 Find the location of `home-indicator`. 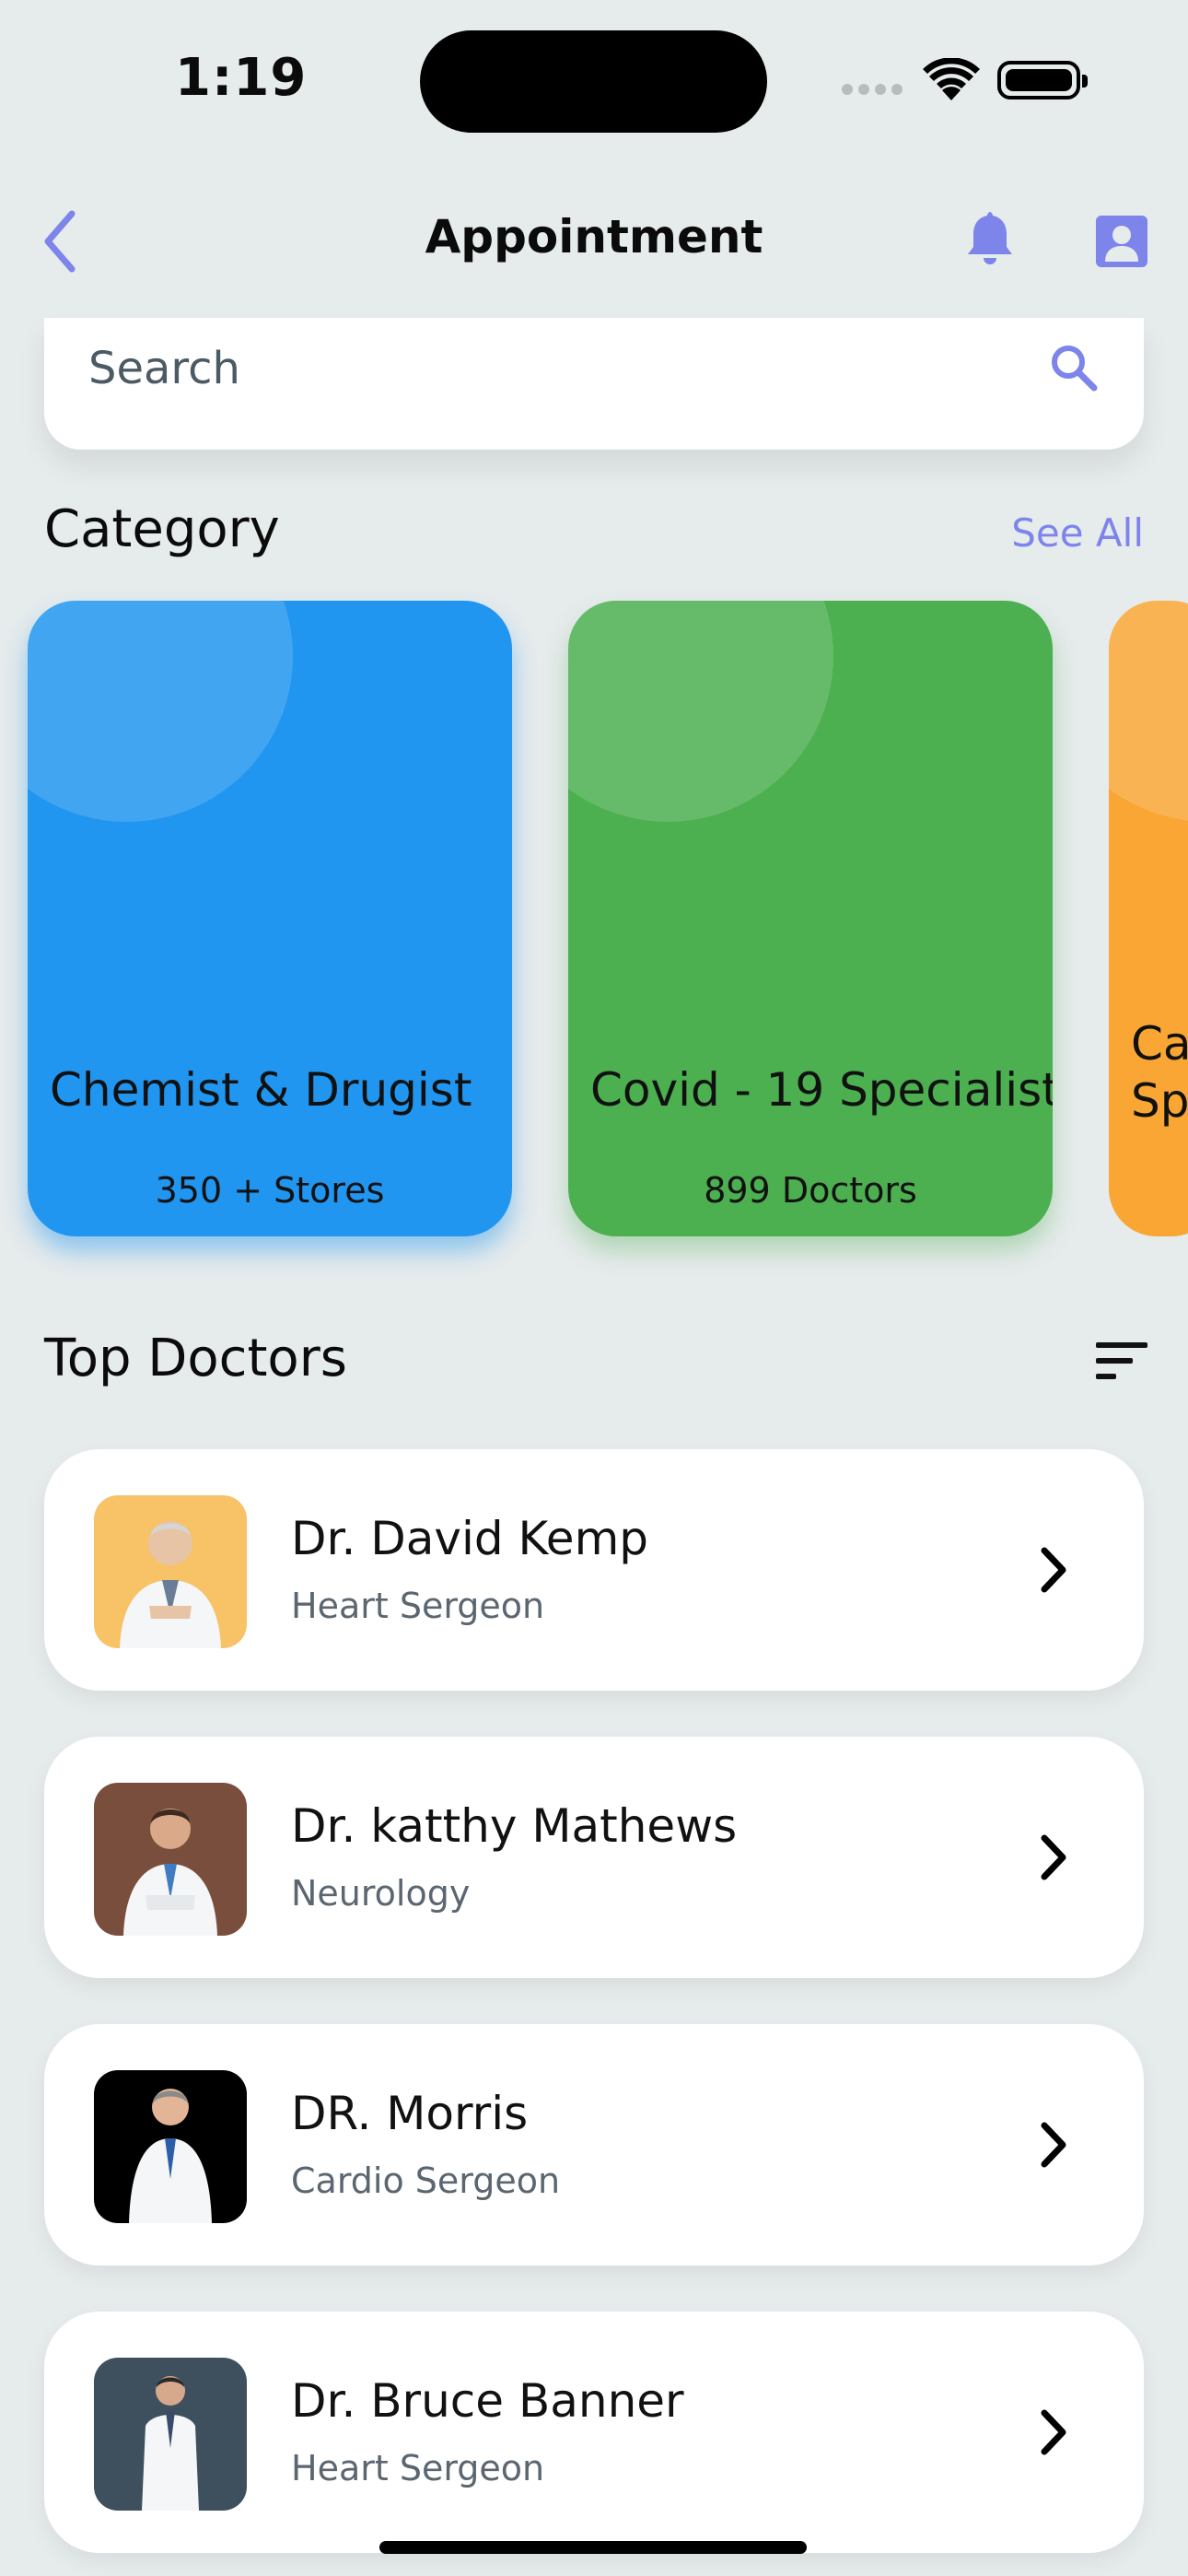

home-indicator is located at coordinates (593, 2547).